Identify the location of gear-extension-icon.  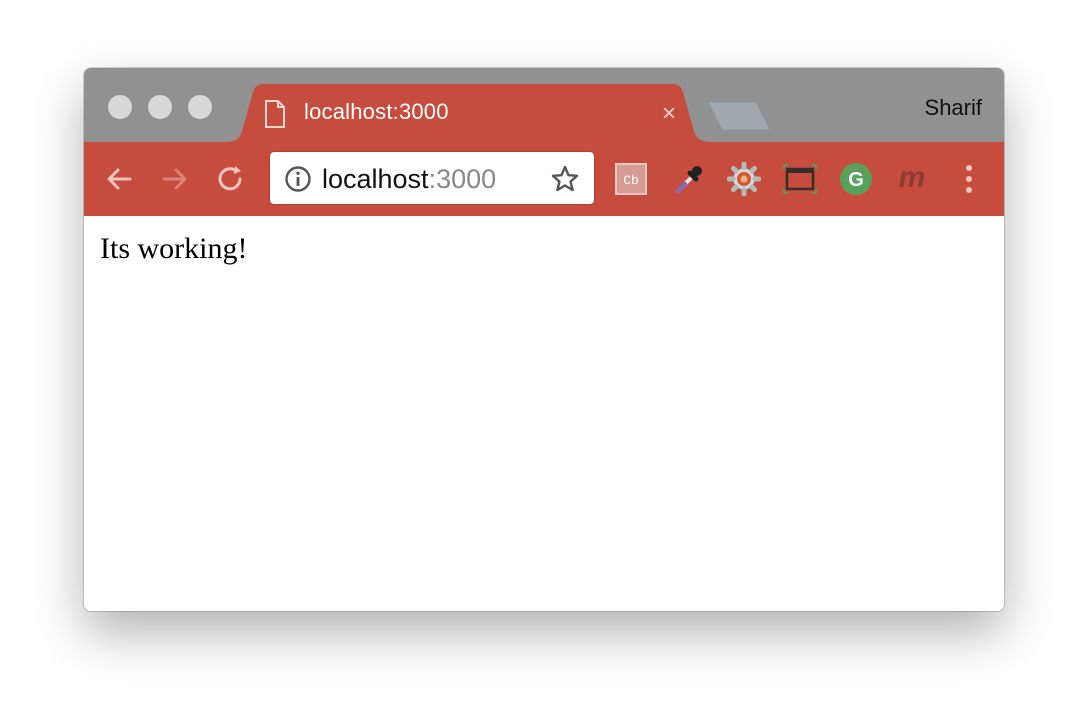
(744, 179).